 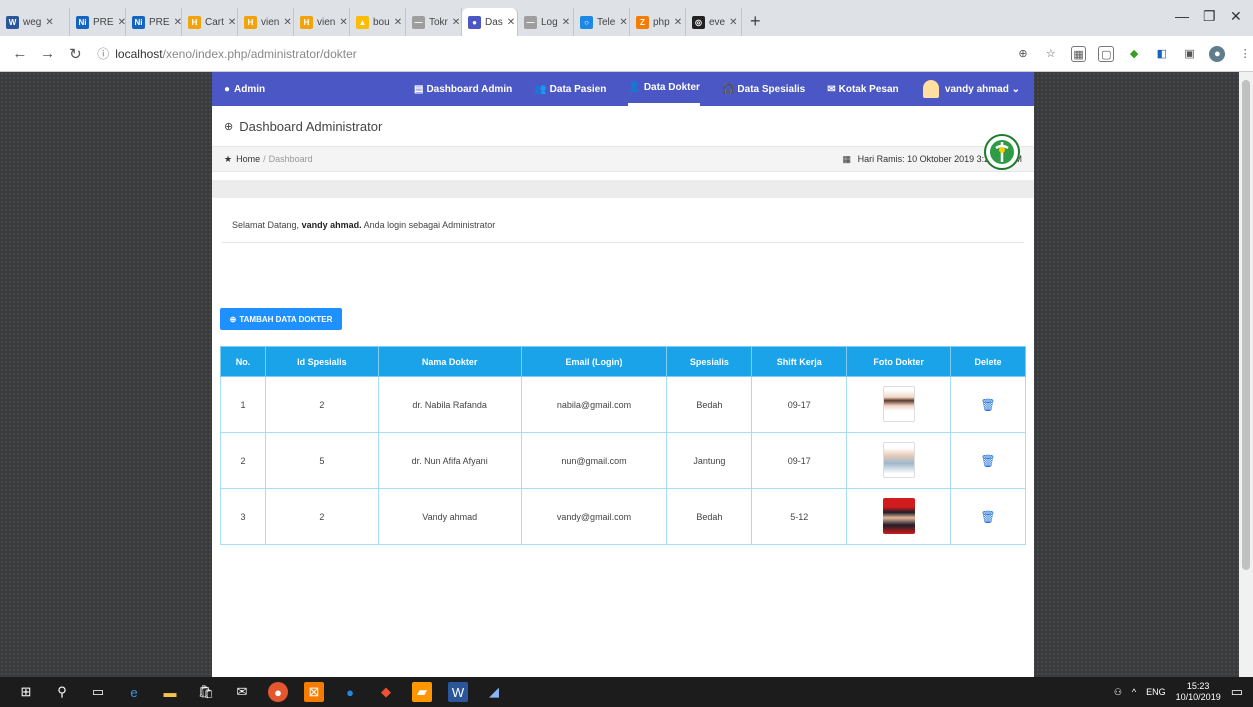 What do you see at coordinates (429, 225) in the screenshot?
I see `welcome-suffix: Anda login sebagai Administrator` at bounding box center [429, 225].